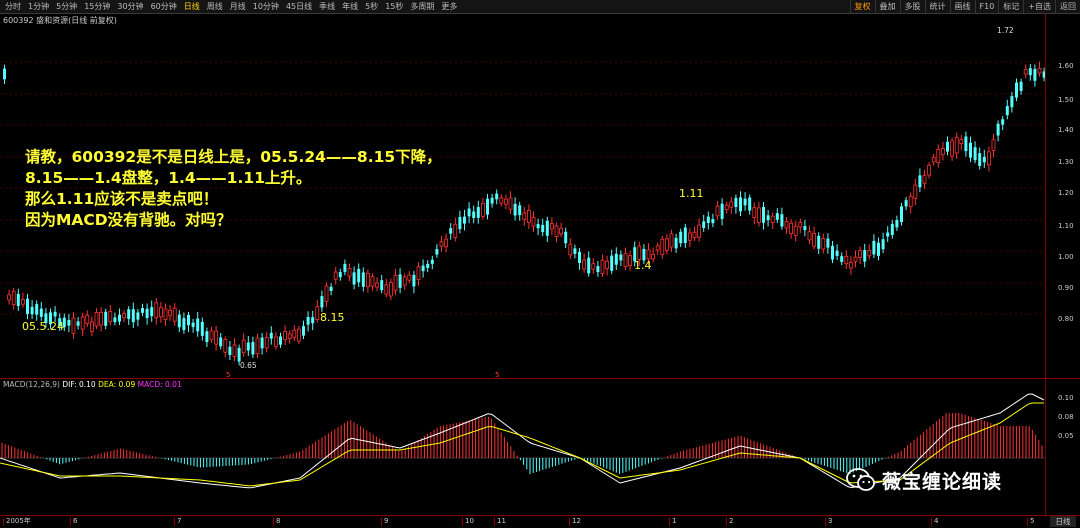 This screenshot has height=528, width=1080. I want to click on toolbar-button-6: 标记, so click(1010, 6).